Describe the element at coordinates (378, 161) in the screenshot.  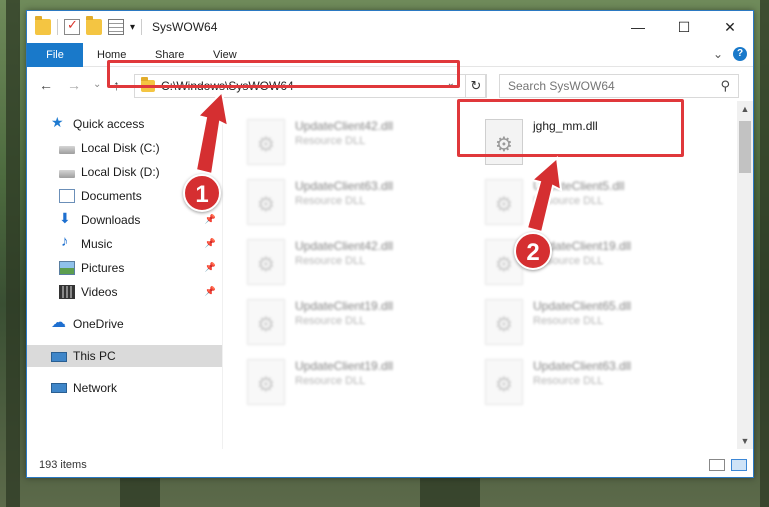
I see `callout-arrows` at that location.